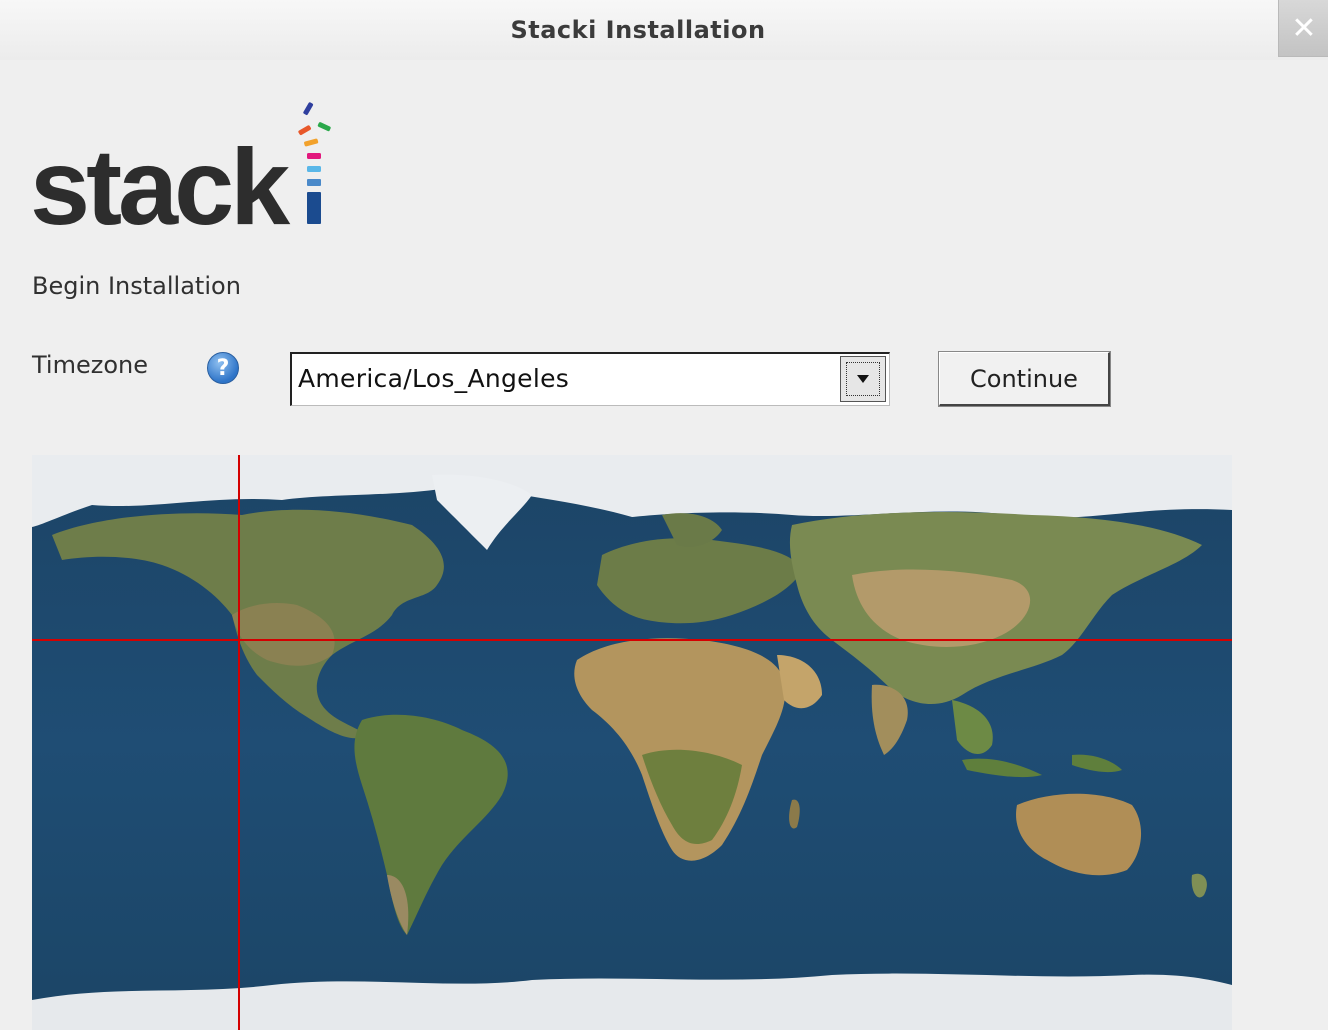 The height and width of the screenshot is (1030, 1328). What do you see at coordinates (638, 30) in the screenshot?
I see `window-title: Stacki Installation` at bounding box center [638, 30].